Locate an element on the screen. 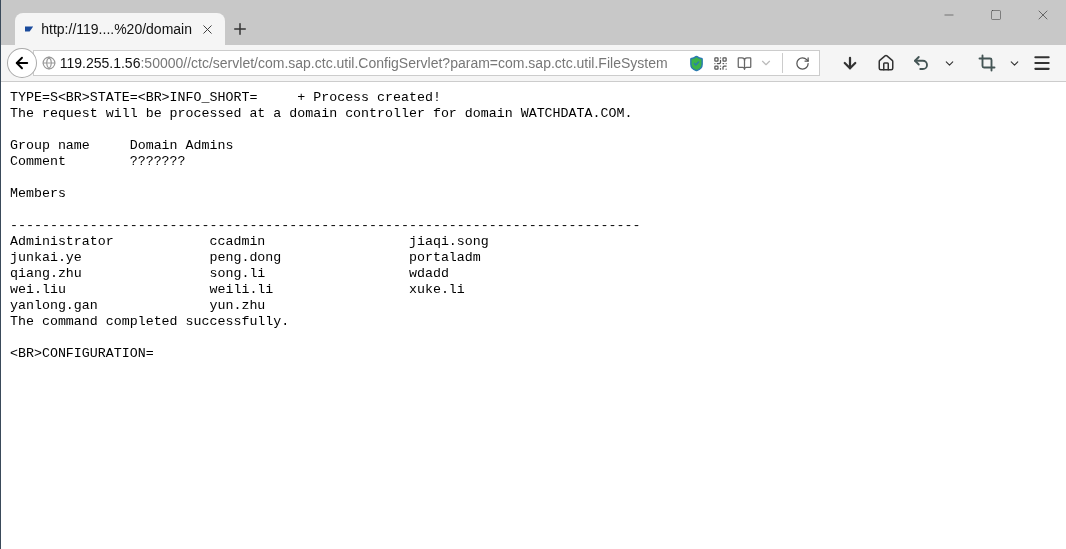 The width and height of the screenshot is (1066, 549). output-line: The request will be processed at a domain controller for domain WATCHDATA.COM. is located at coordinates (322, 114).